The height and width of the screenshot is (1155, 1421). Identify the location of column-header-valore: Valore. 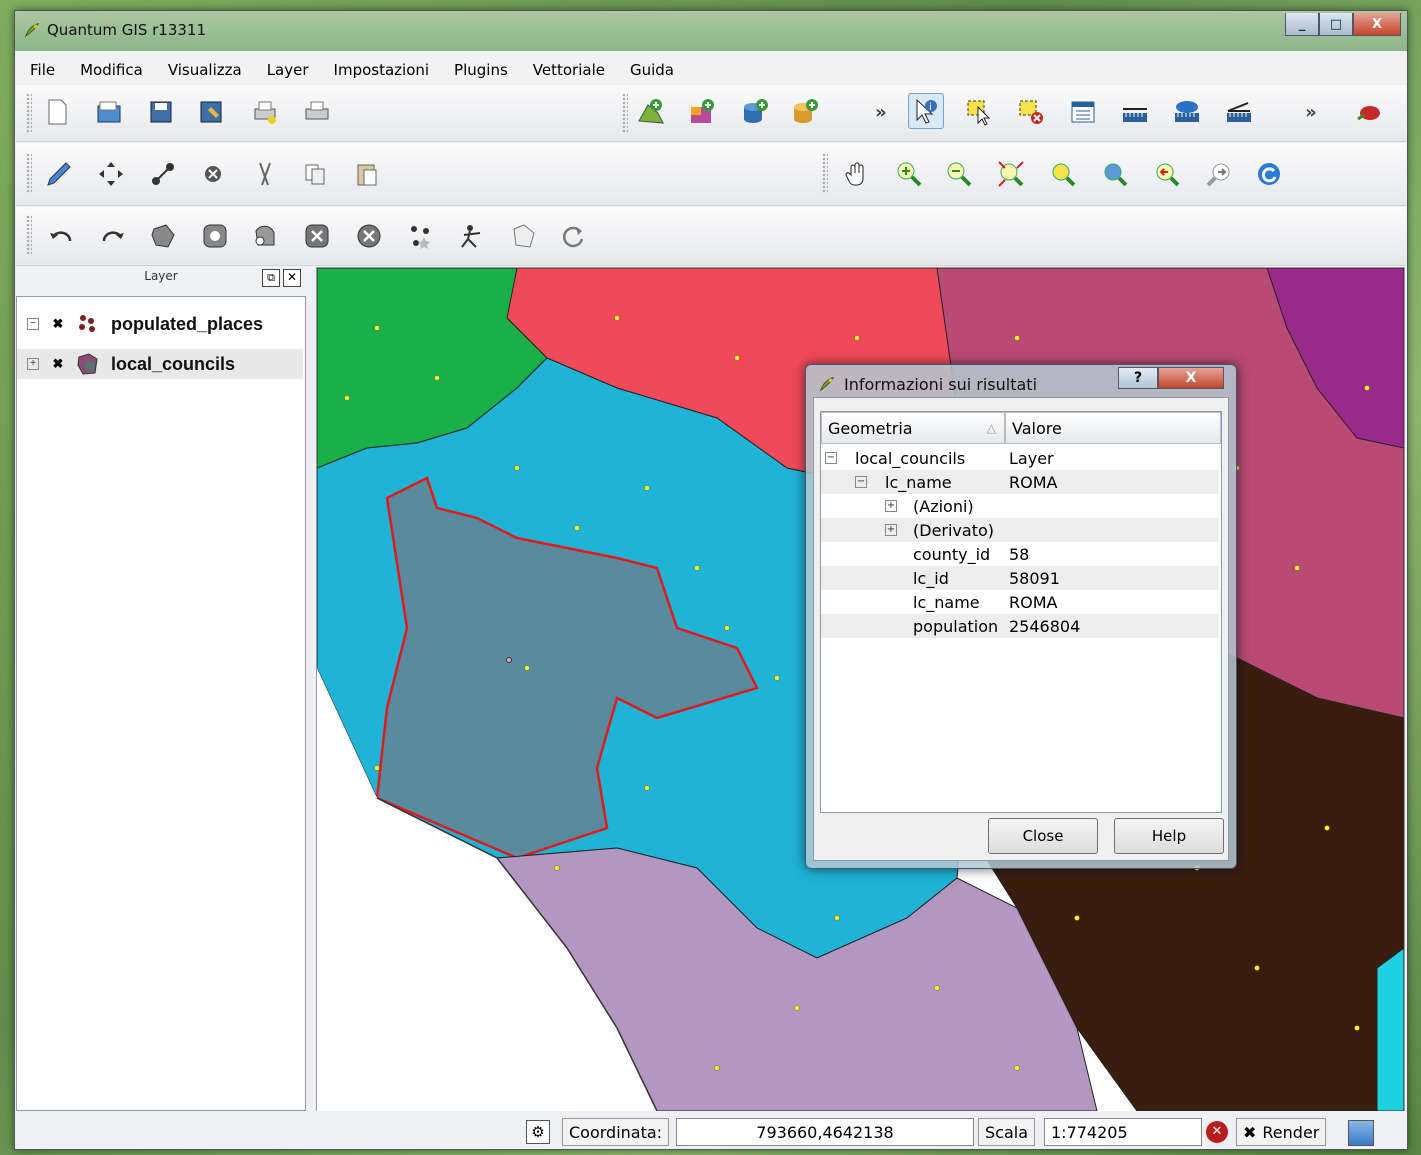
(1113, 428).